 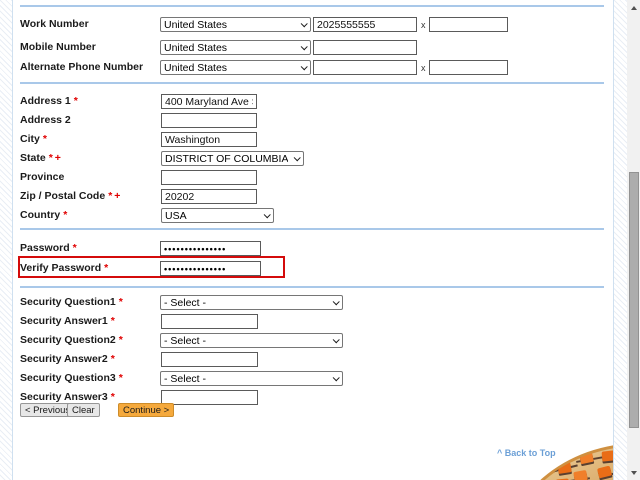 I want to click on security-answer1-input, so click(x=209, y=321).